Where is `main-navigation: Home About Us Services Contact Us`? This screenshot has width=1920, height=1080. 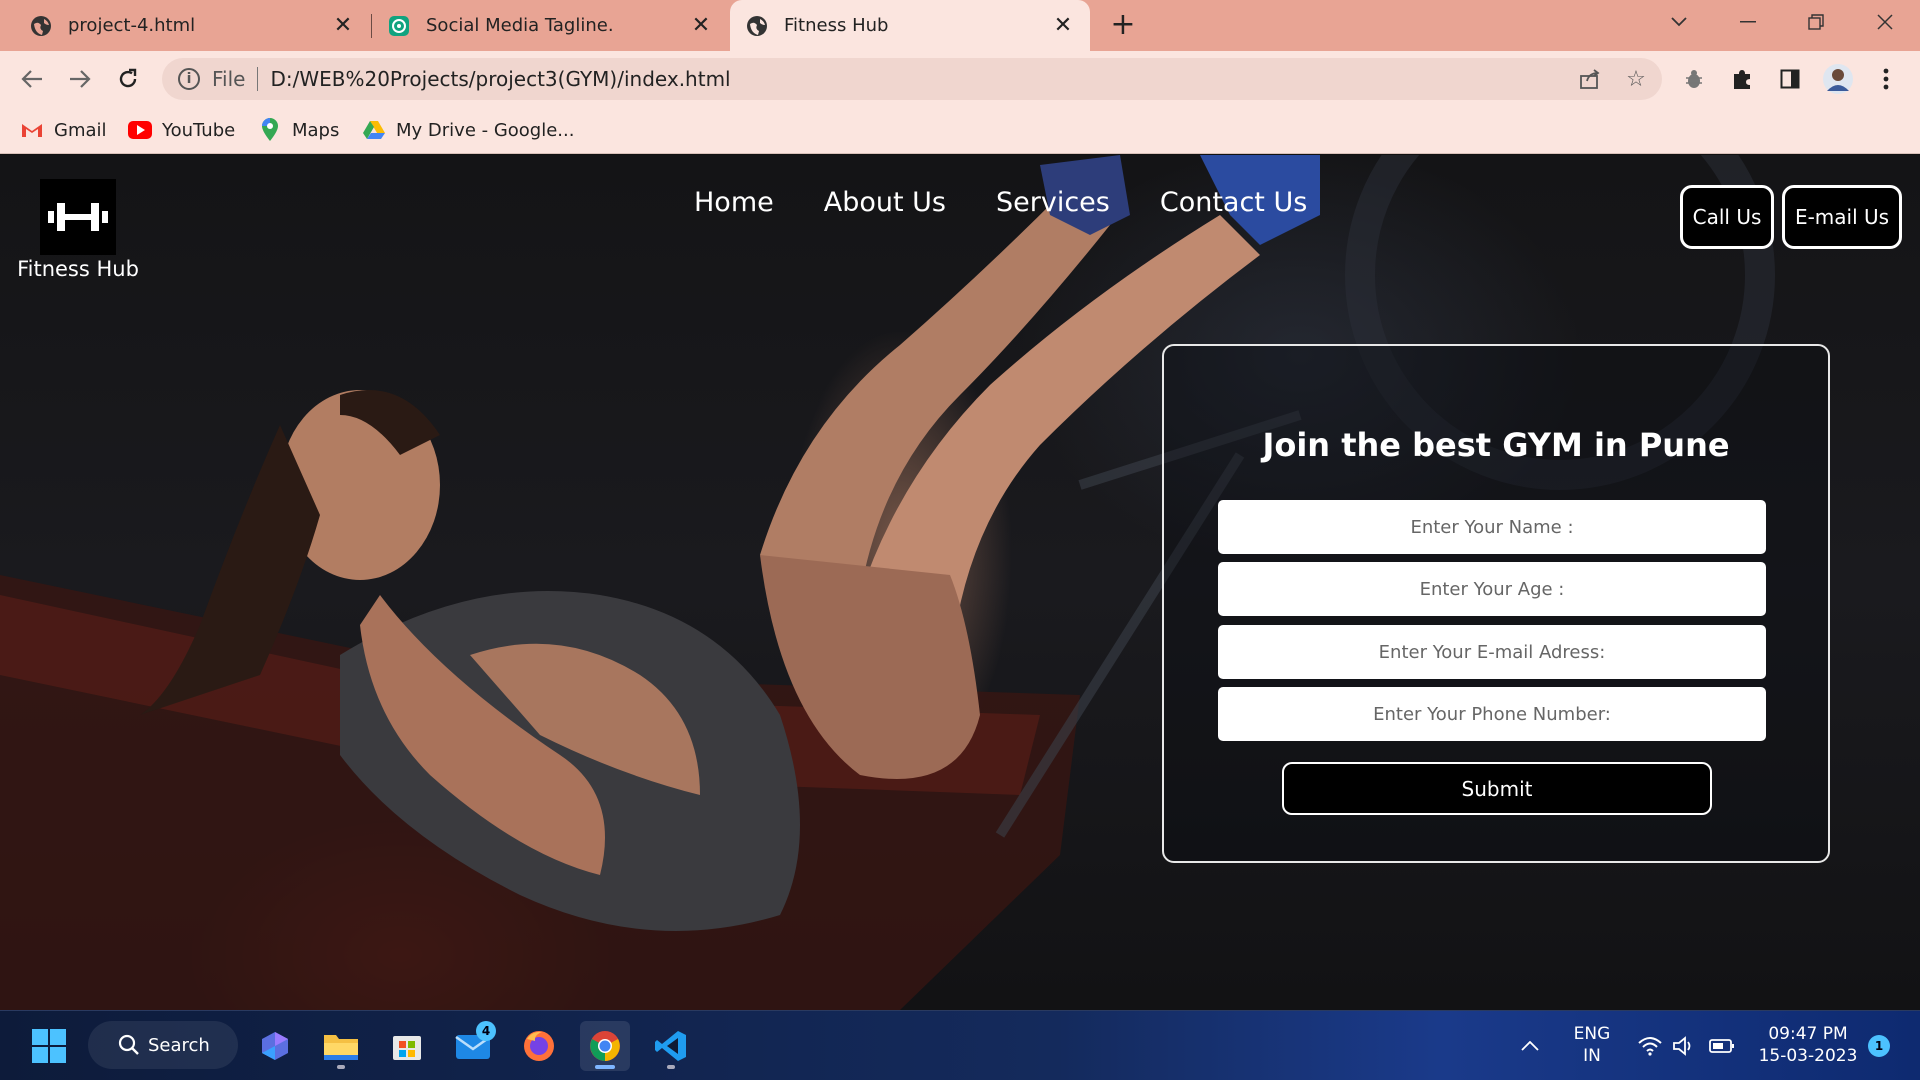 main-navigation: Home About Us Services Contact Us is located at coordinates (1000, 202).